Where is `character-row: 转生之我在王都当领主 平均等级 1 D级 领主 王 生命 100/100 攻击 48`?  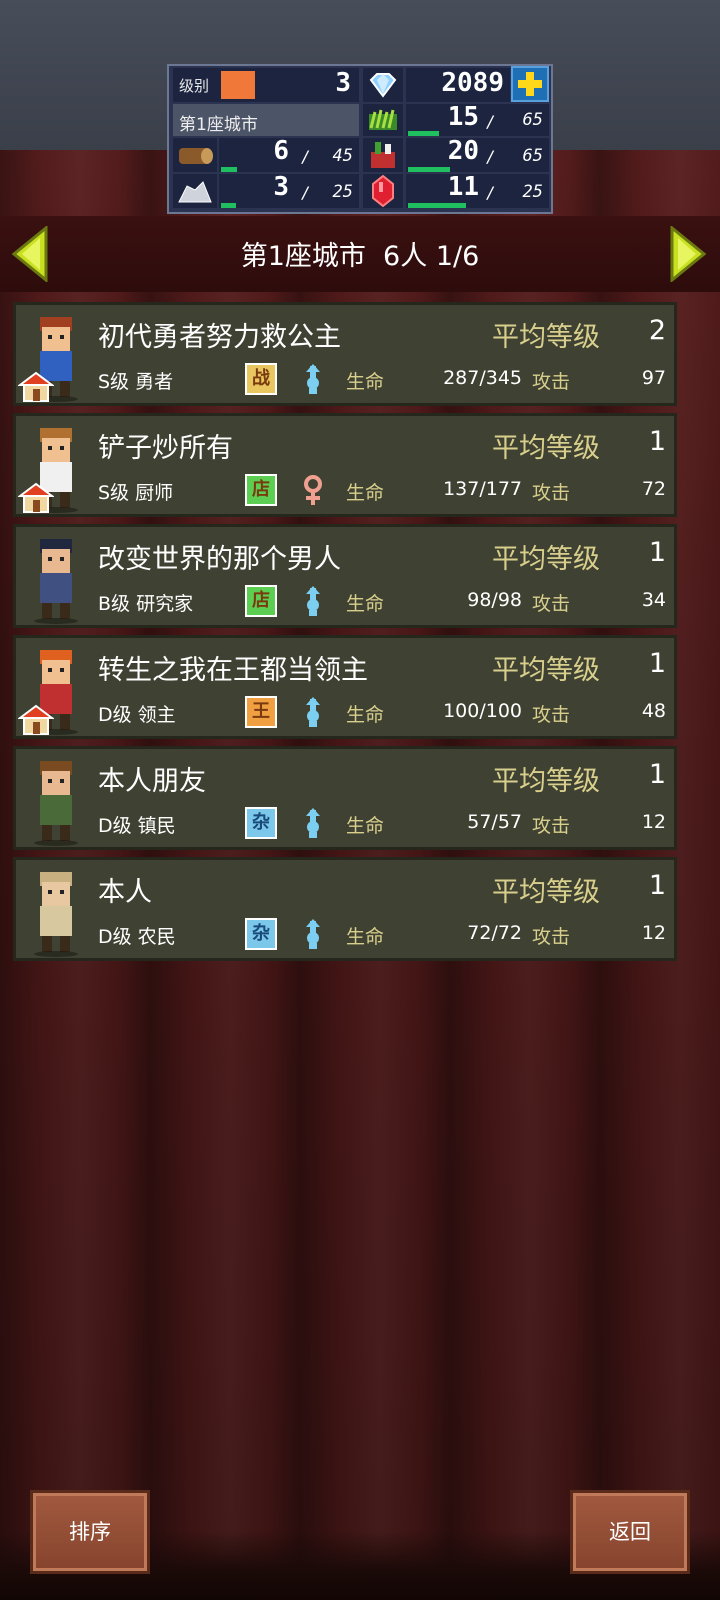
character-row: 转生之我在王都当领主 平均等级 1 D级 领主 王 生命 100/100 攻击 48 is located at coordinates (345, 687).